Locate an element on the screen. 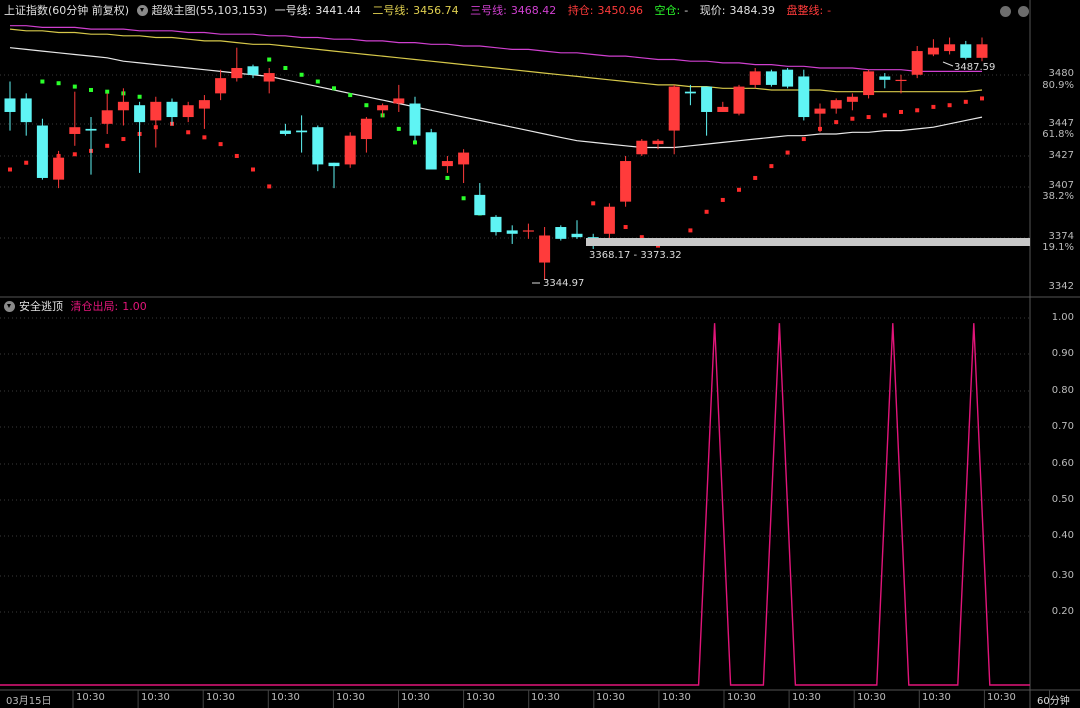 Image resolution: width=1080 pixels, height=708 pixels. pct-tick-80-9: 80.9% is located at coordinates (1058, 85).